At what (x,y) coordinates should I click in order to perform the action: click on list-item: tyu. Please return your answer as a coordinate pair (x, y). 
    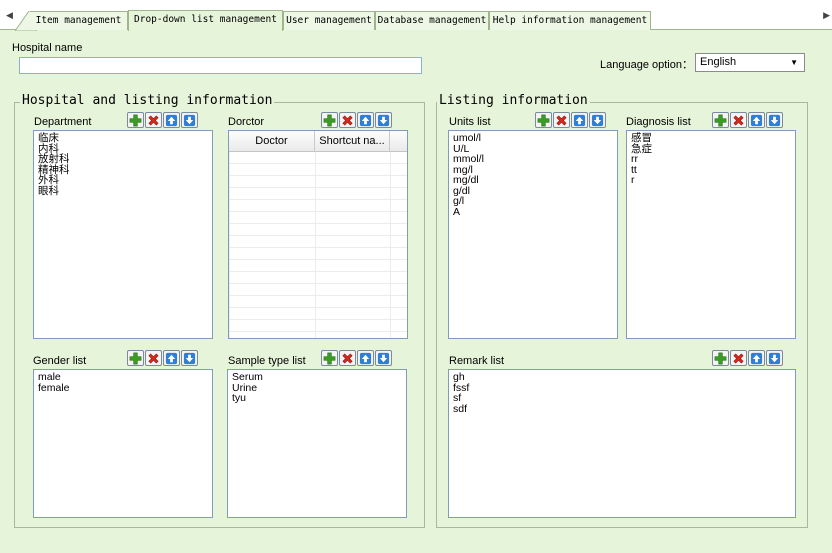
    Looking at the image, I should click on (317, 398).